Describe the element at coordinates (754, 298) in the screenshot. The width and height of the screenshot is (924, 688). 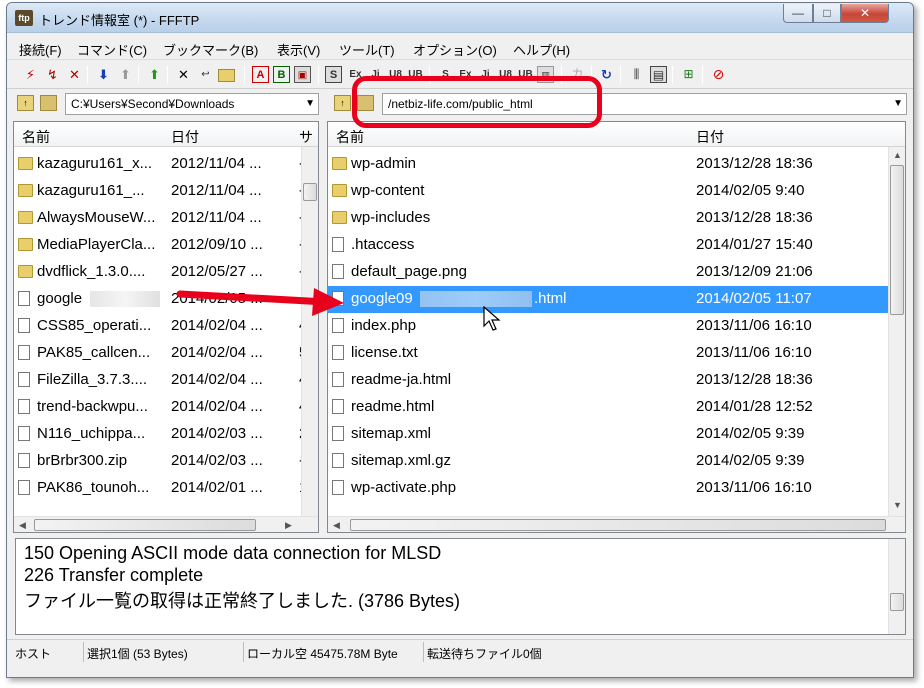
I see `file-date: 2014/02/05 11:07` at that location.